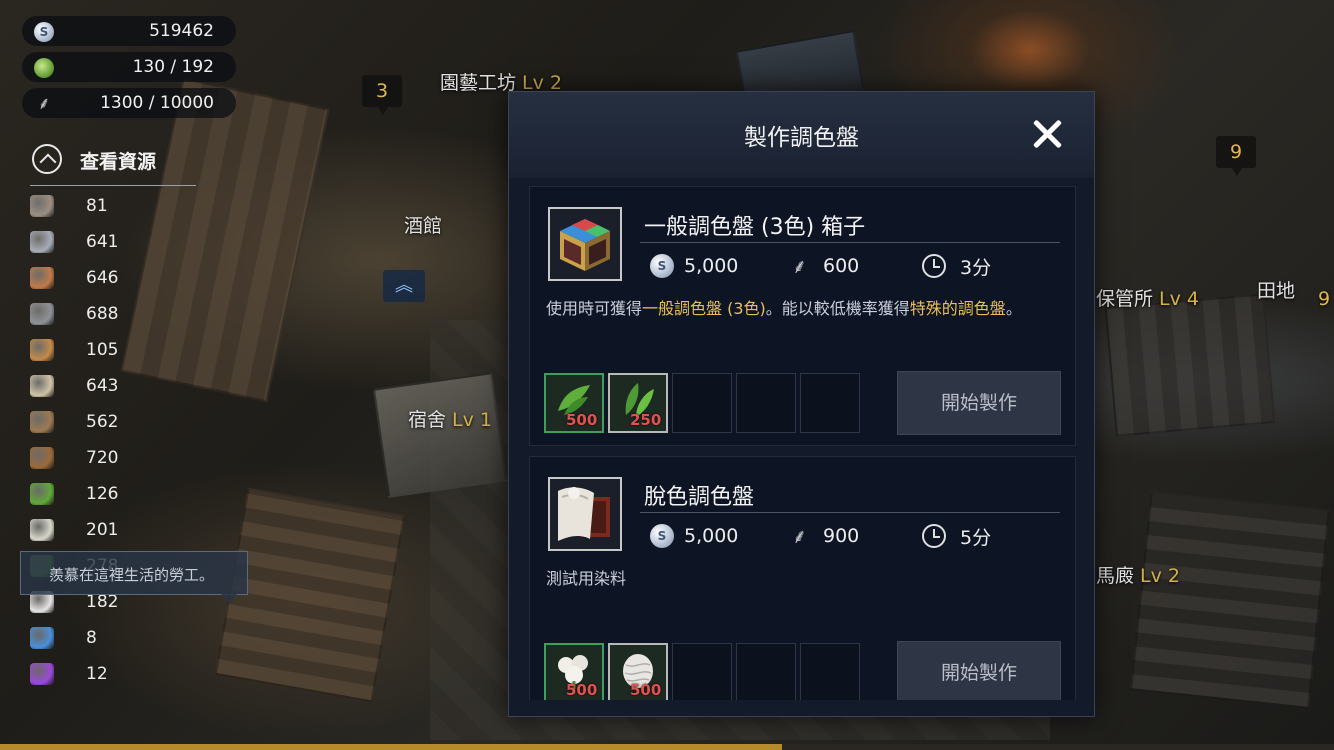  Describe the element at coordinates (102, 530) in the screenshot. I see `resource-amount: 201` at that location.